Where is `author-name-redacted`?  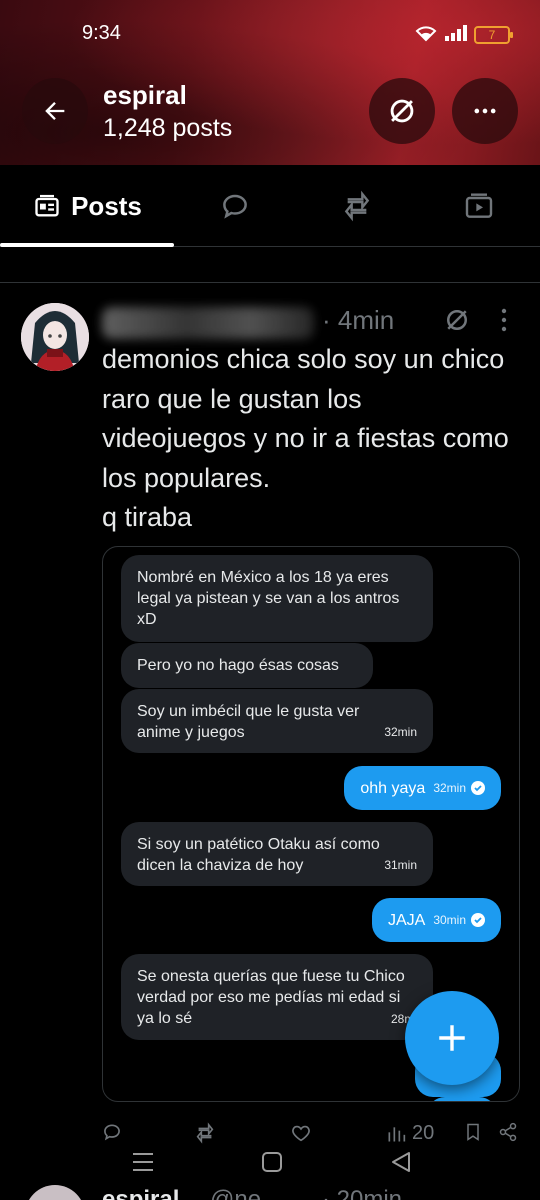 author-name-redacted is located at coordinates (208, 323).